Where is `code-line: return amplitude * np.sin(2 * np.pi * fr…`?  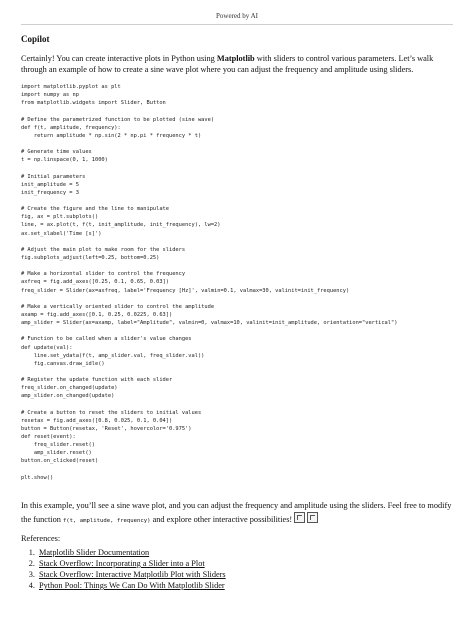 code-line: return amplitude * np.sin(2 * np.pi * fr… is located at coordinates (111, 135).